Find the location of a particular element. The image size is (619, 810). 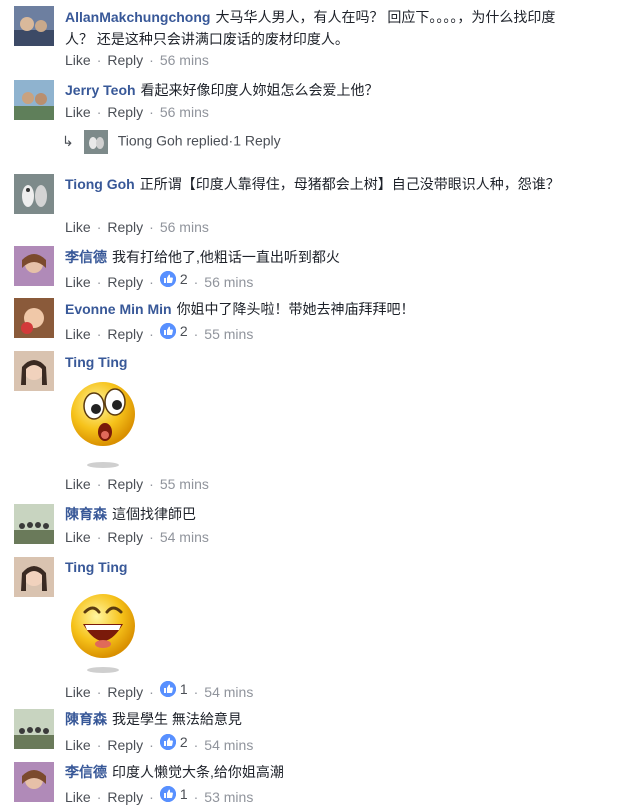

comment-author: Evonne Min Min is located at coordinates (118, 309).